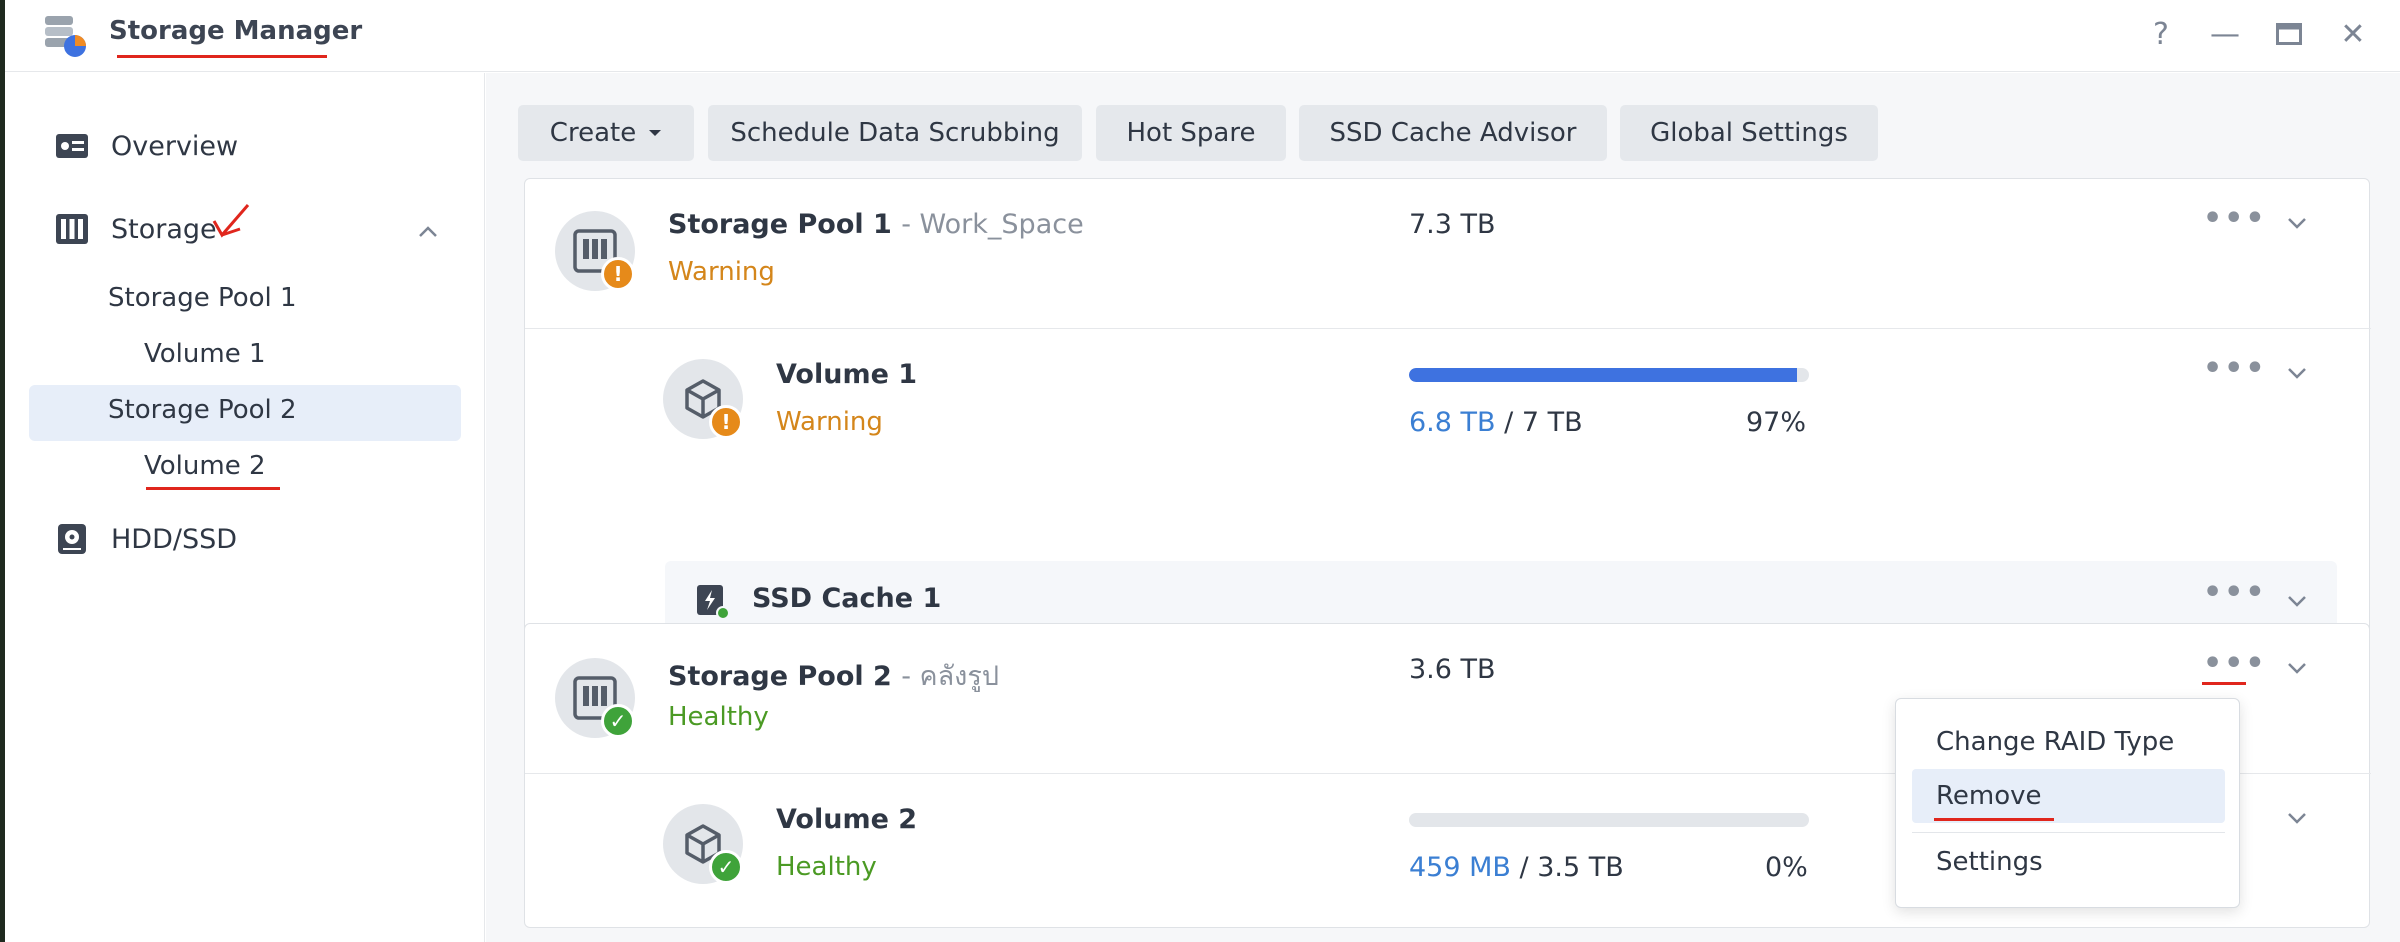  Describe the element at coordinates (2224, 683) in the screenshot. I see `annotation-underline-more` at that location.